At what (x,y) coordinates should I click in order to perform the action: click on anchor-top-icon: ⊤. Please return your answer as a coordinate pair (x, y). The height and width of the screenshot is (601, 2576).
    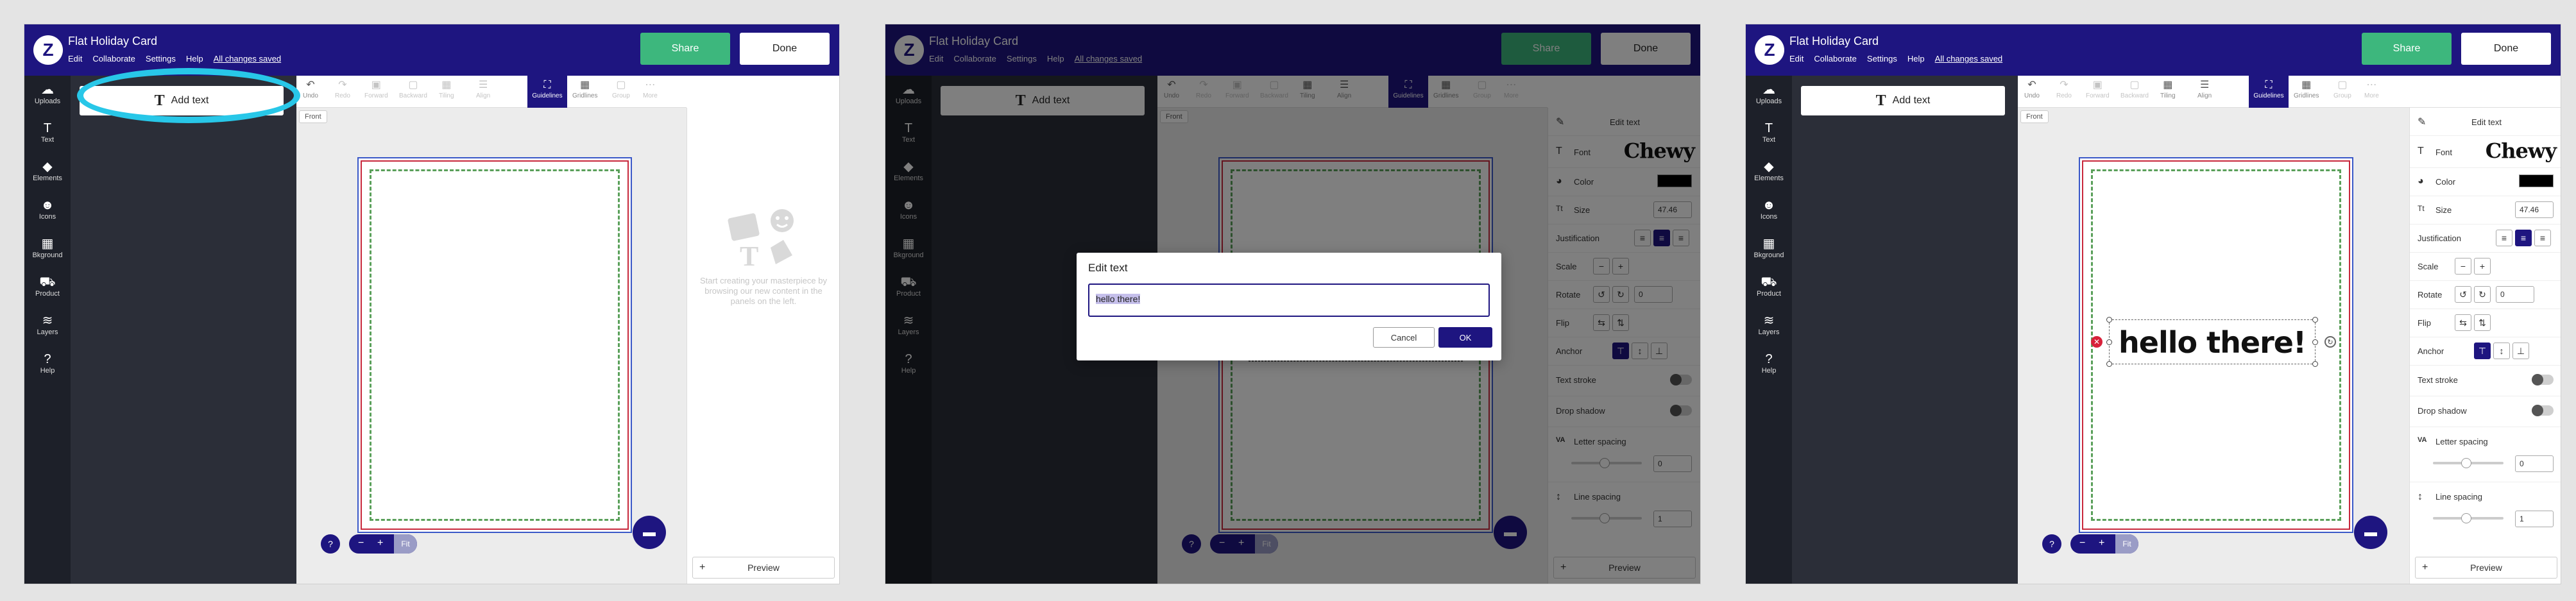
    Looking at the image, I should click on (2482, 351).